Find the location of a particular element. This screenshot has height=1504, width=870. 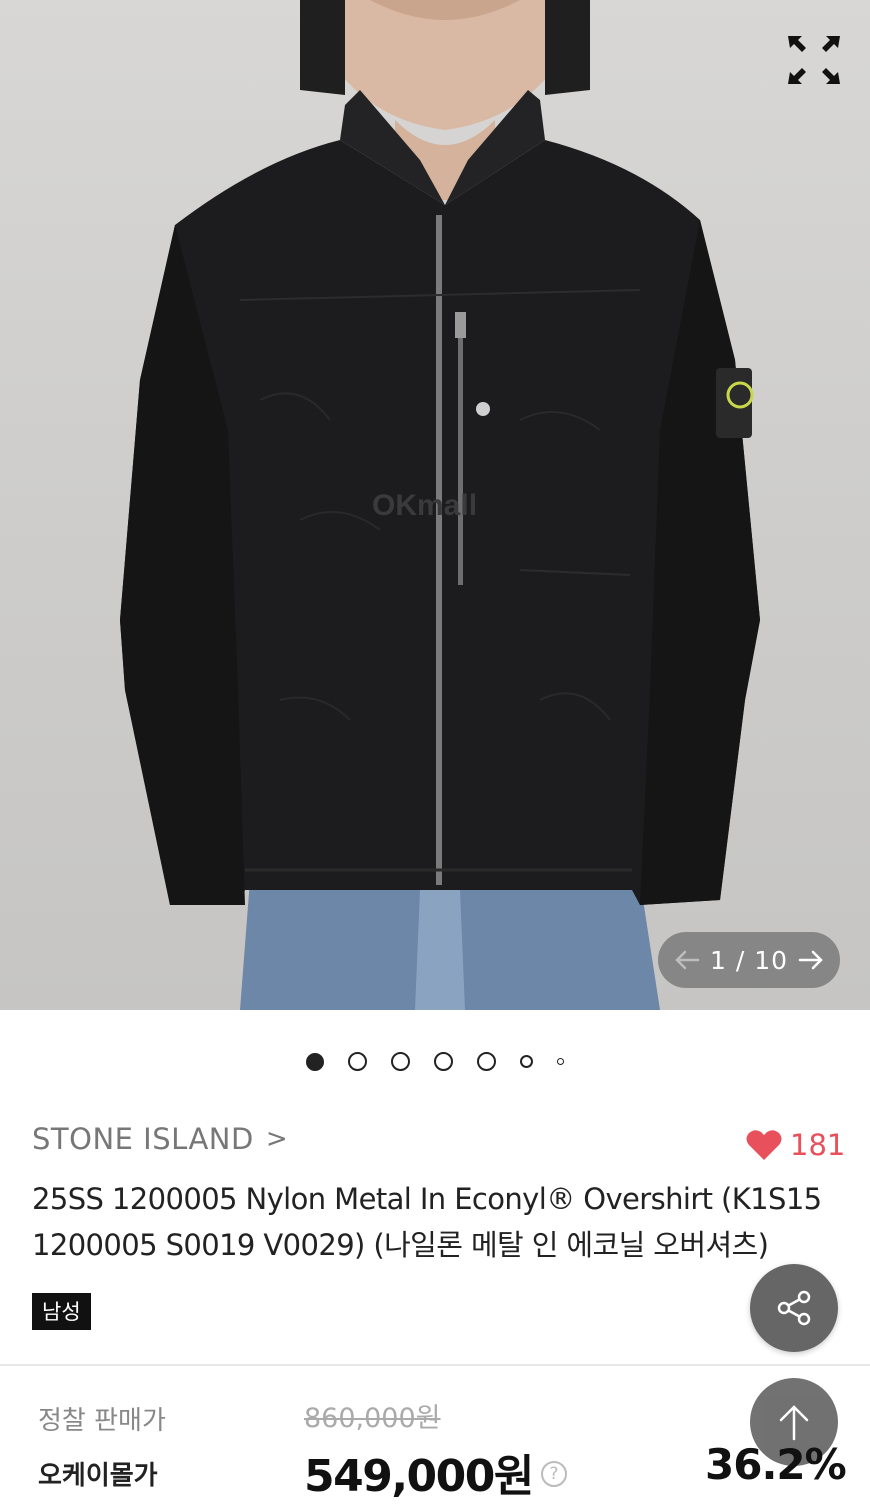

like-count: 181 is located at coordinates (818, 1145).